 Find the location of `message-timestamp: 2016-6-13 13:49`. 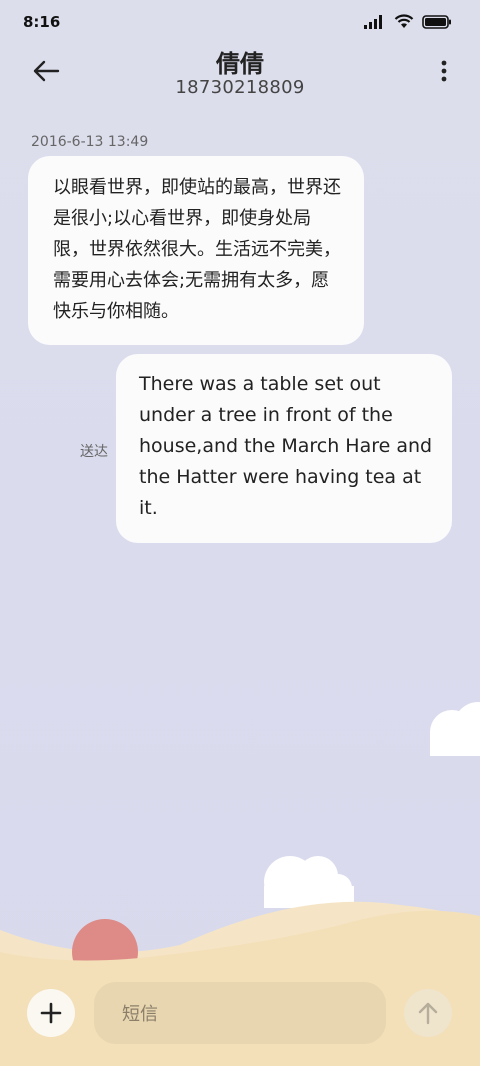

message-timestamp: 2016-6-13 13:49 is located at coordinates (90, 142).